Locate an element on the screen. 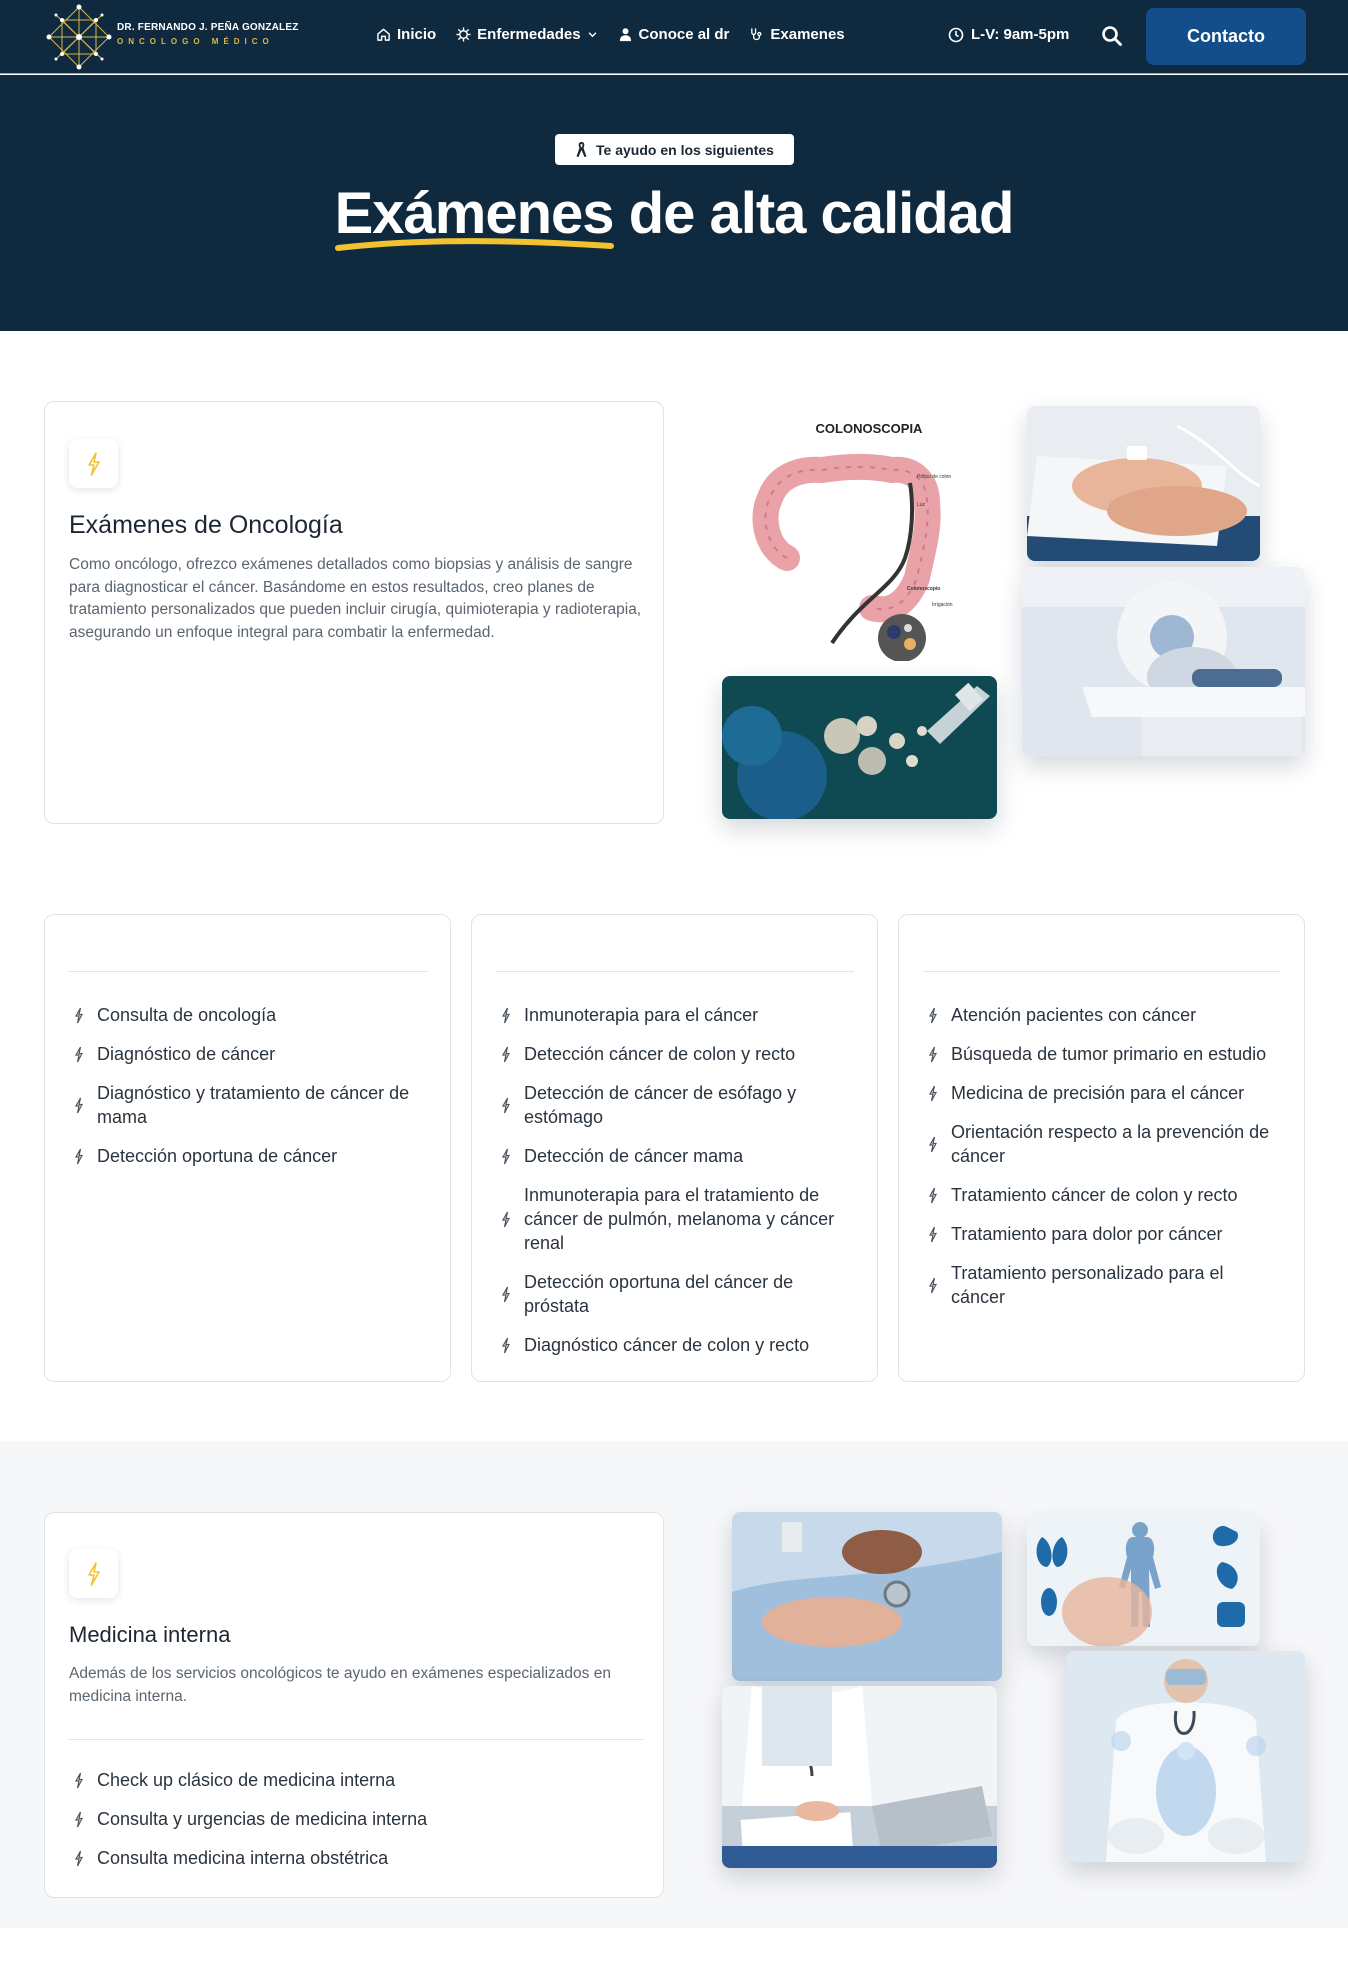 This screenshot has height=1981, width=1348. radiotherapy-illustration is located at coordinates (1163, 661).